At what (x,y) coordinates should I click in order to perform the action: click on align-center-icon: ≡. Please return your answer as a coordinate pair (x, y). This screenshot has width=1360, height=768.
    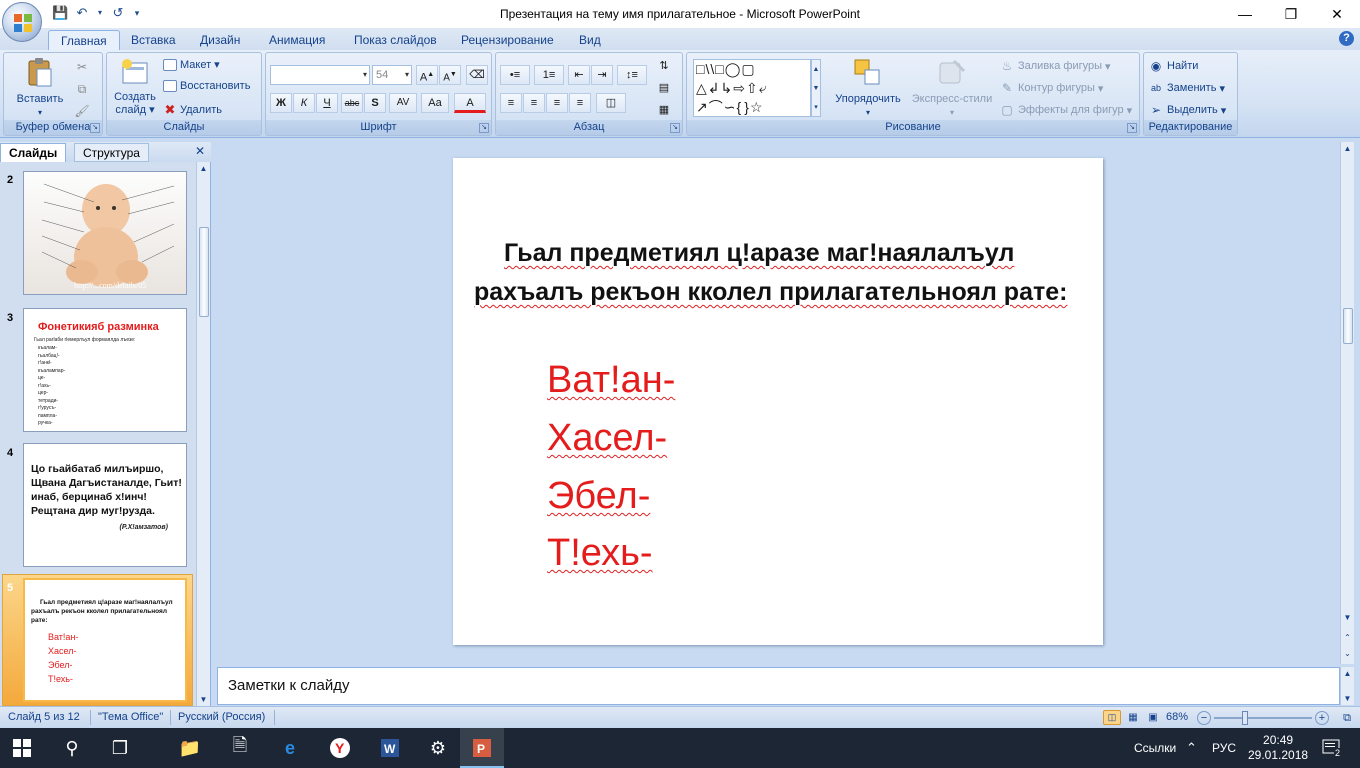
    Looking at the image, I should click on (534, 103).